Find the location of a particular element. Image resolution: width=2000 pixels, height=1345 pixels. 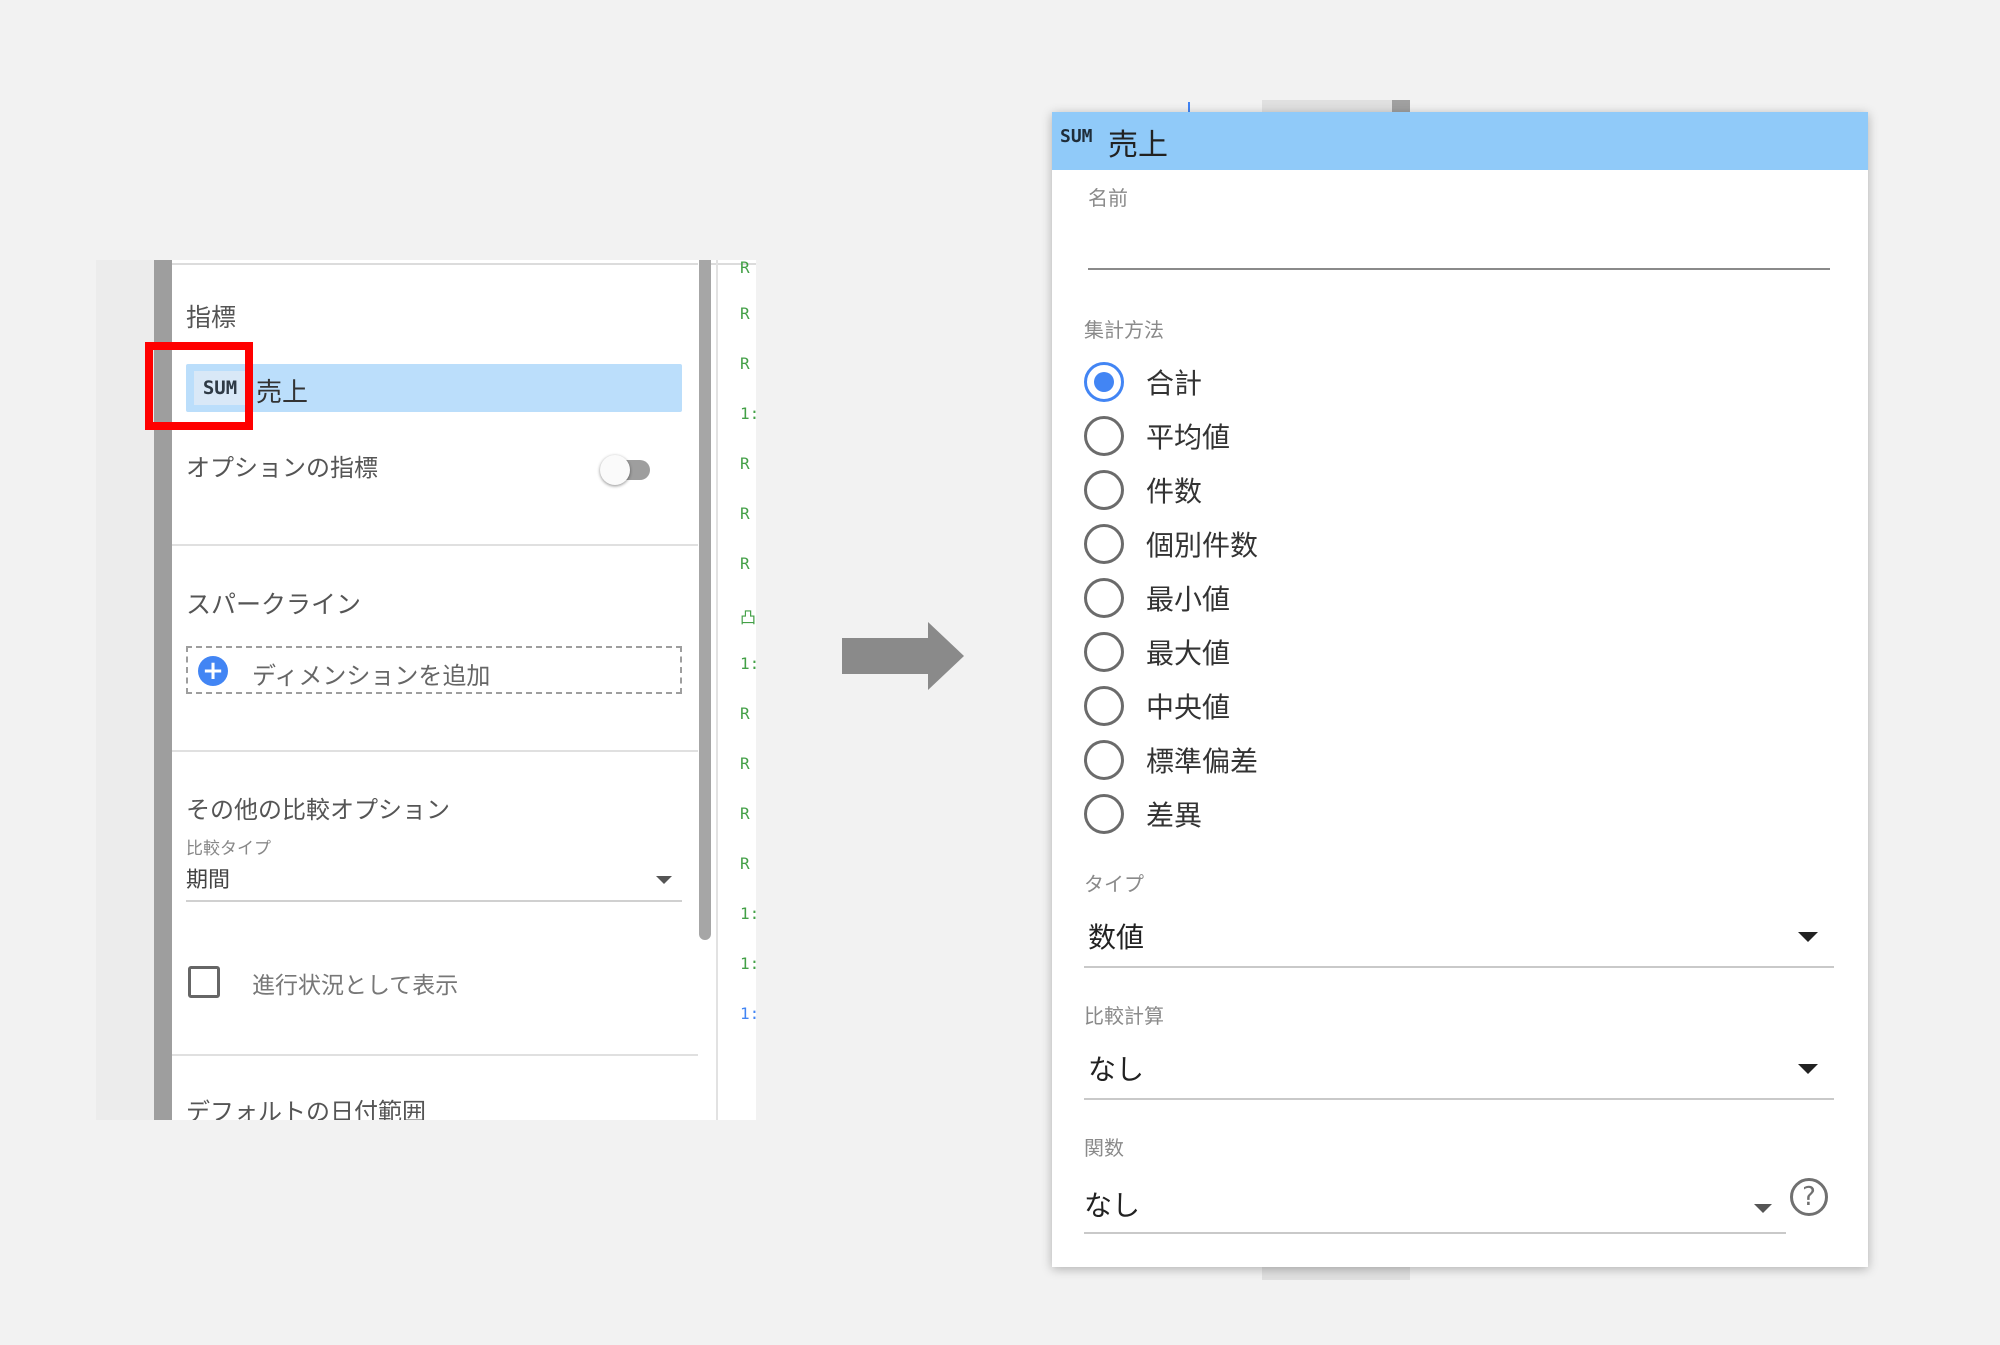

aggregation-option-label: 合計 is located at coordinates (1174, 382).